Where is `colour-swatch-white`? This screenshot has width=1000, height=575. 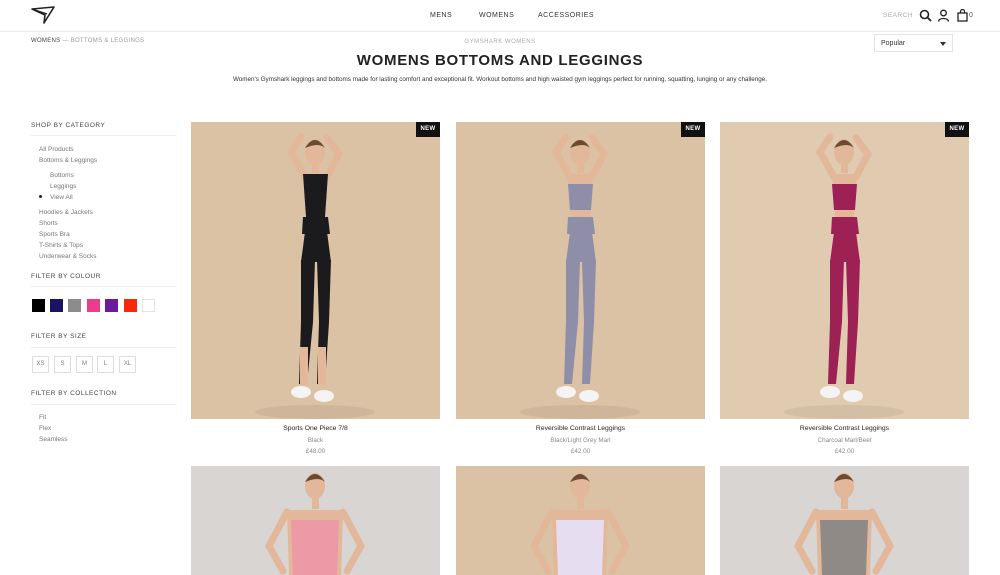 colour-swatch-white is located at coordinates (148, 305).